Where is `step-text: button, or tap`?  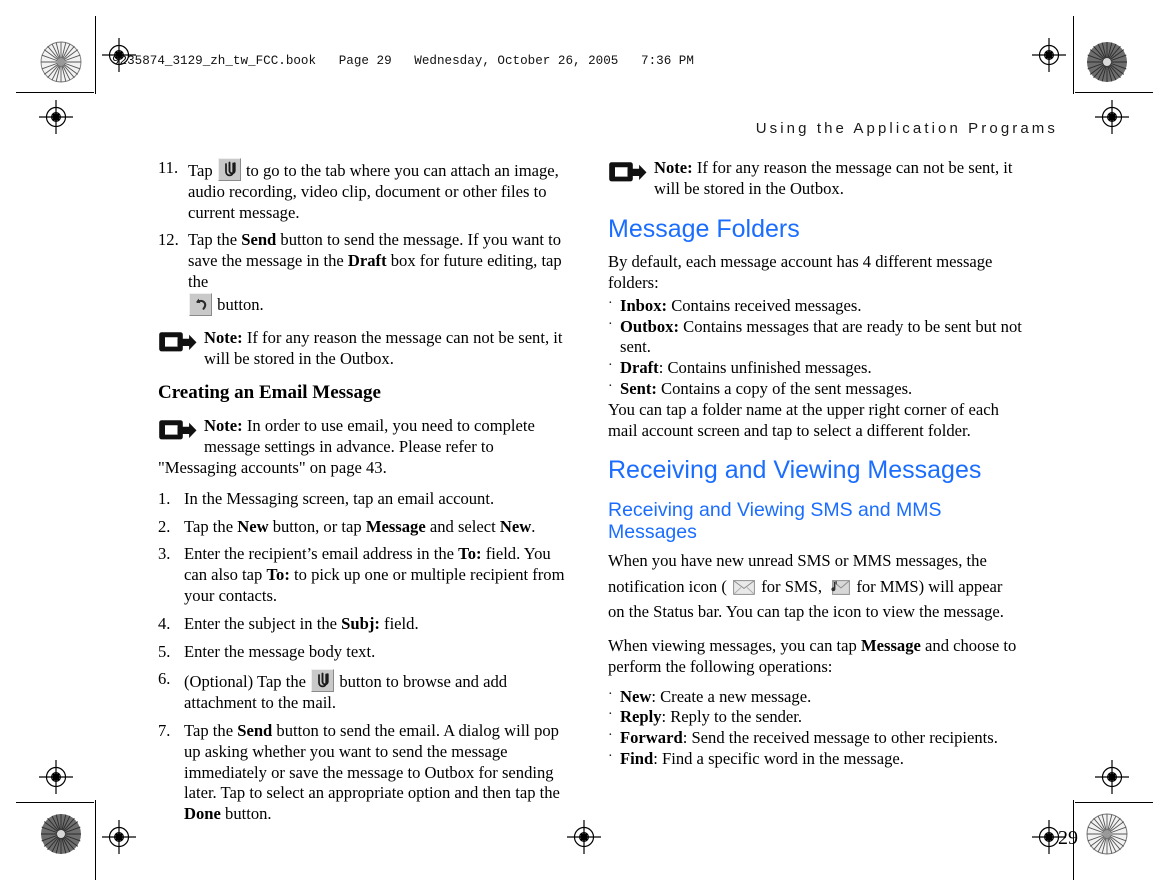
step-text: button, or tap is located at coordinates (317, 526).